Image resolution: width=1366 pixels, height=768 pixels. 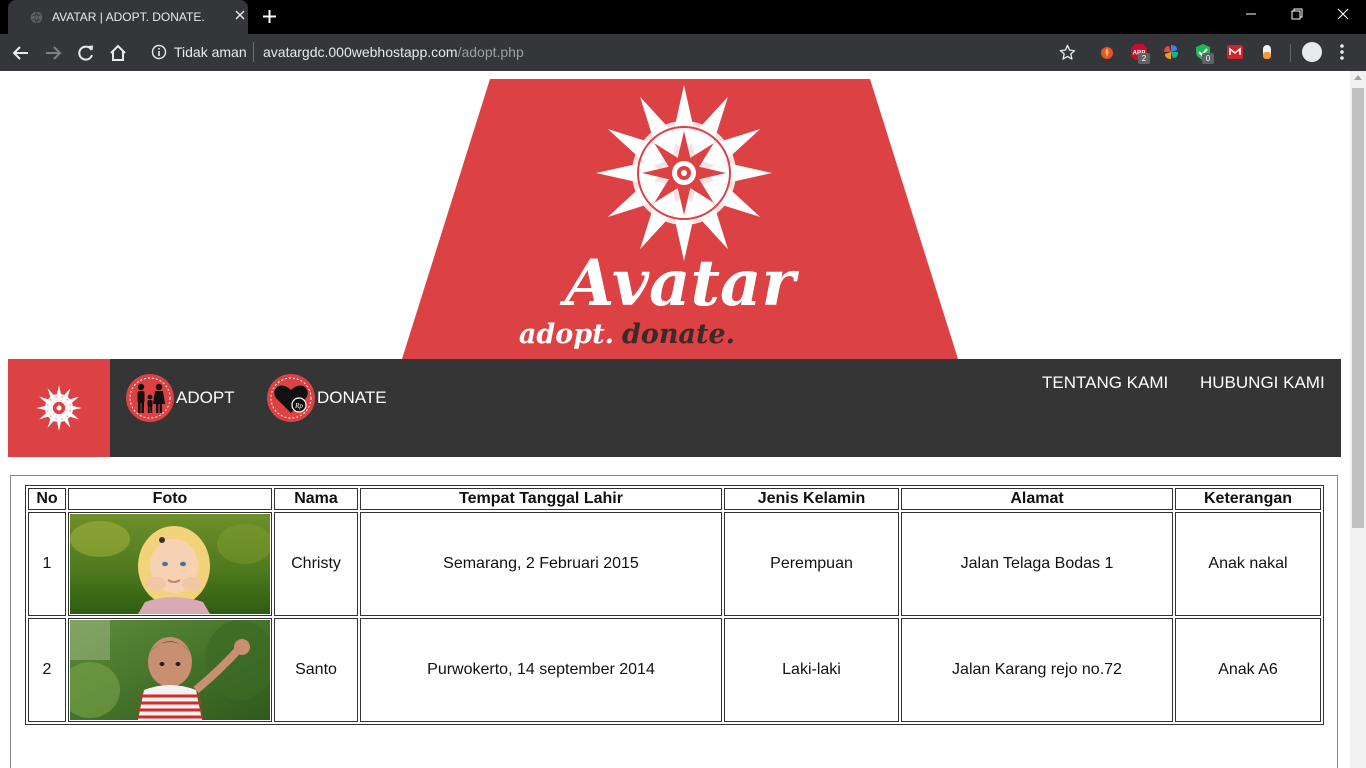 What do you see at coordinates (566, 334) in the screenshot?
I see `tagline-adopt: adopt.` at bounding box center [566, 334].